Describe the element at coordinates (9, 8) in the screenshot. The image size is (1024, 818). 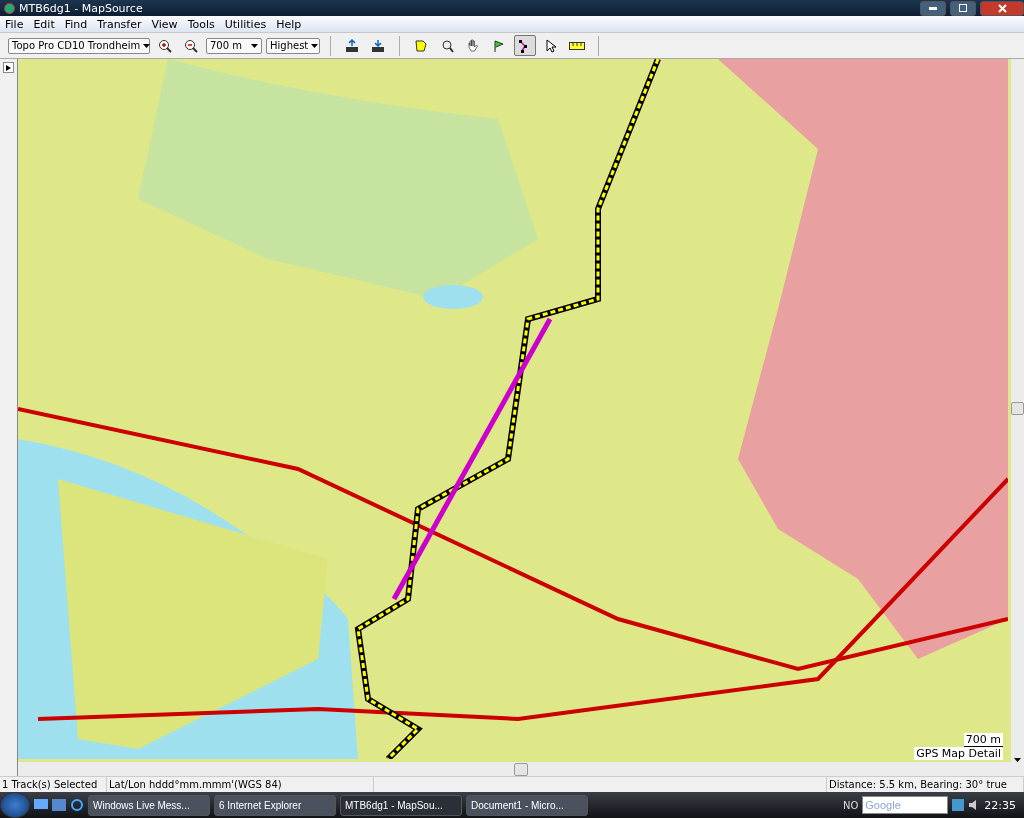
I see `app-icon` at that location.